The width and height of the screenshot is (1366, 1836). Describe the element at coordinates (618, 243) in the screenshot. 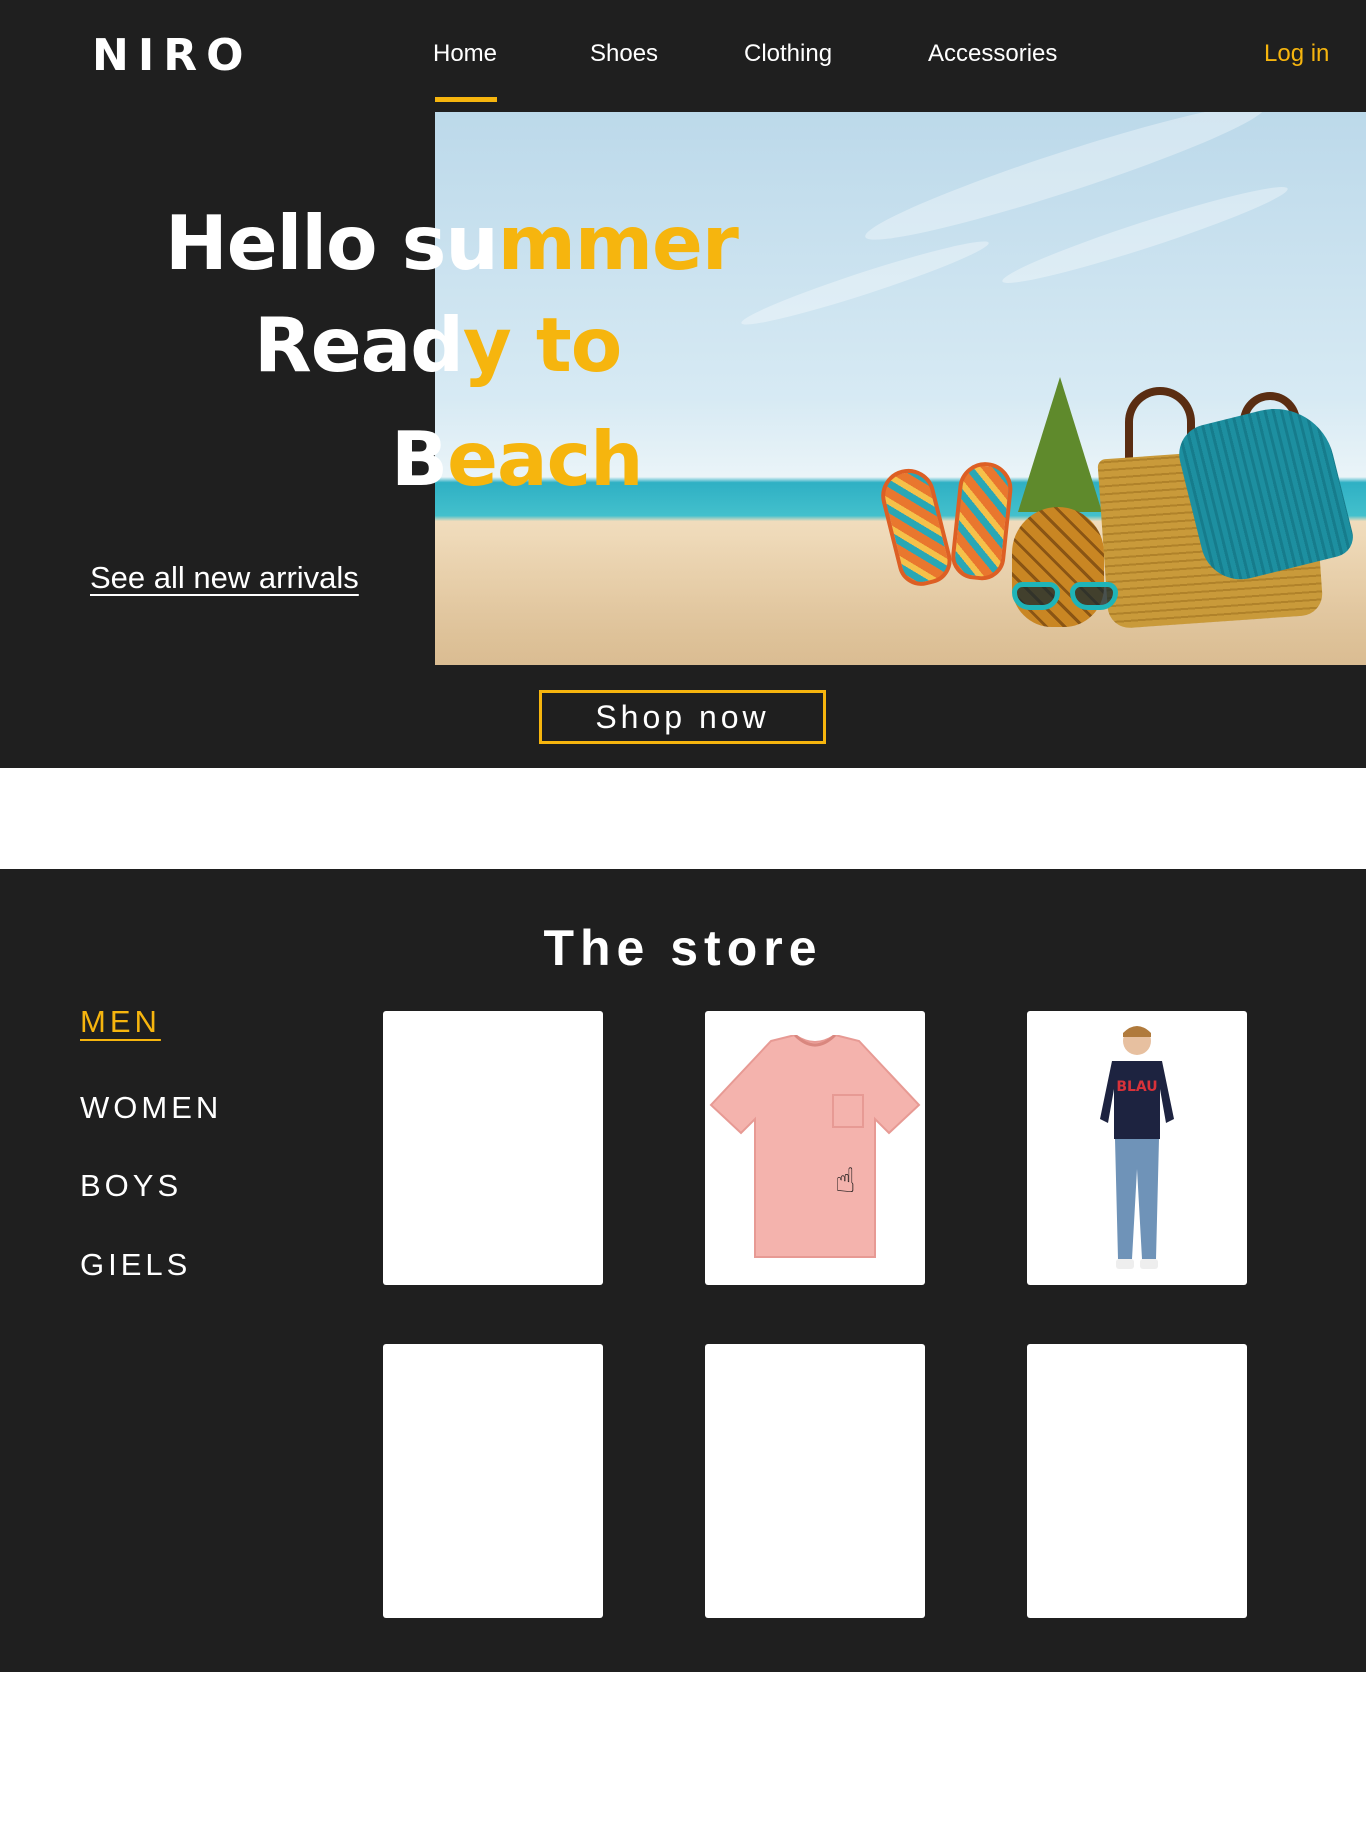

I see `headline-line-1-yellow: mmer` at that location.